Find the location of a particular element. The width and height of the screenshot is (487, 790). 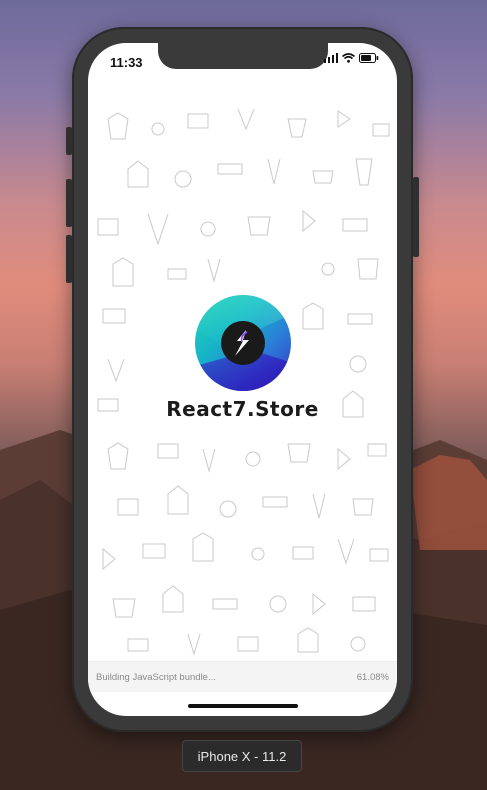

home-indicator is located at coordinates (243, 706).